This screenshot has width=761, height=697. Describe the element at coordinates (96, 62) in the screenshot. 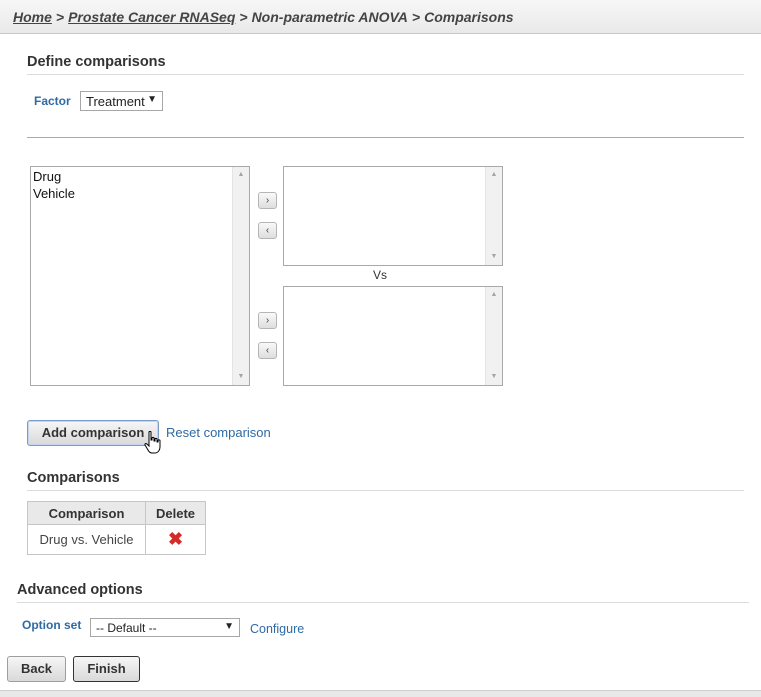

I see `define-comparisons-title: Define comparisons` at that location.